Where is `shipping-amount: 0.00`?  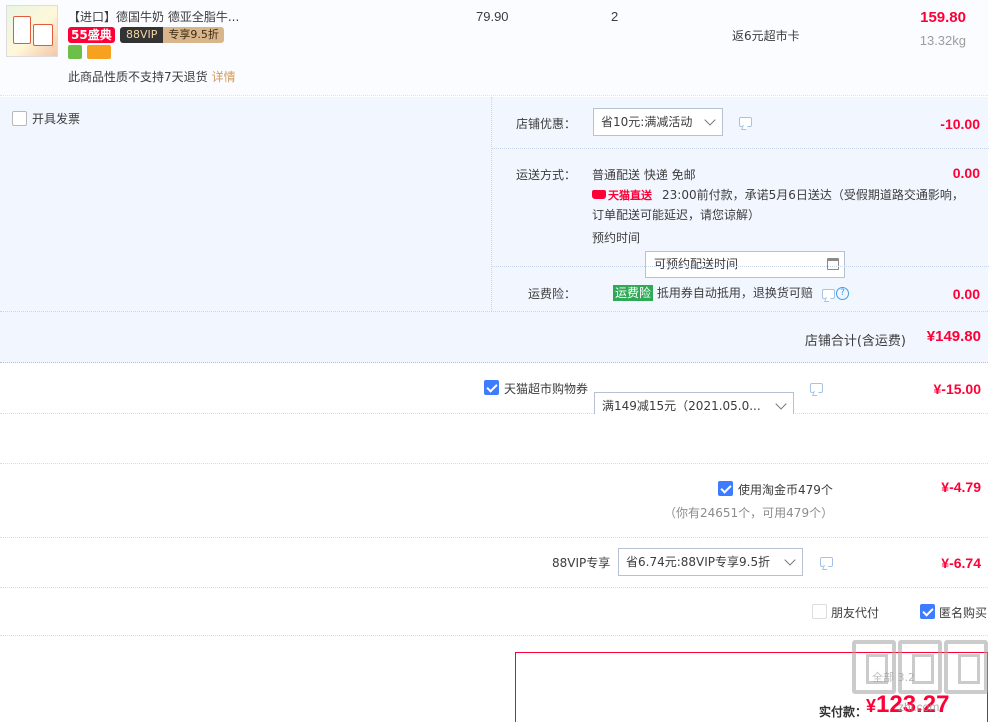
shipping-amount: 0.00 is located at coordinates (966, 173).